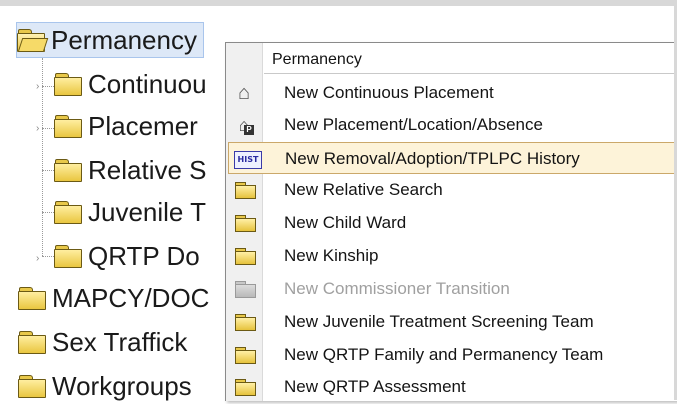 The image size is (677, 404). Describe the element at coordinates (389, 92) in the screenshot. I see `menu-item-label: New Continuous Placement` at that location.